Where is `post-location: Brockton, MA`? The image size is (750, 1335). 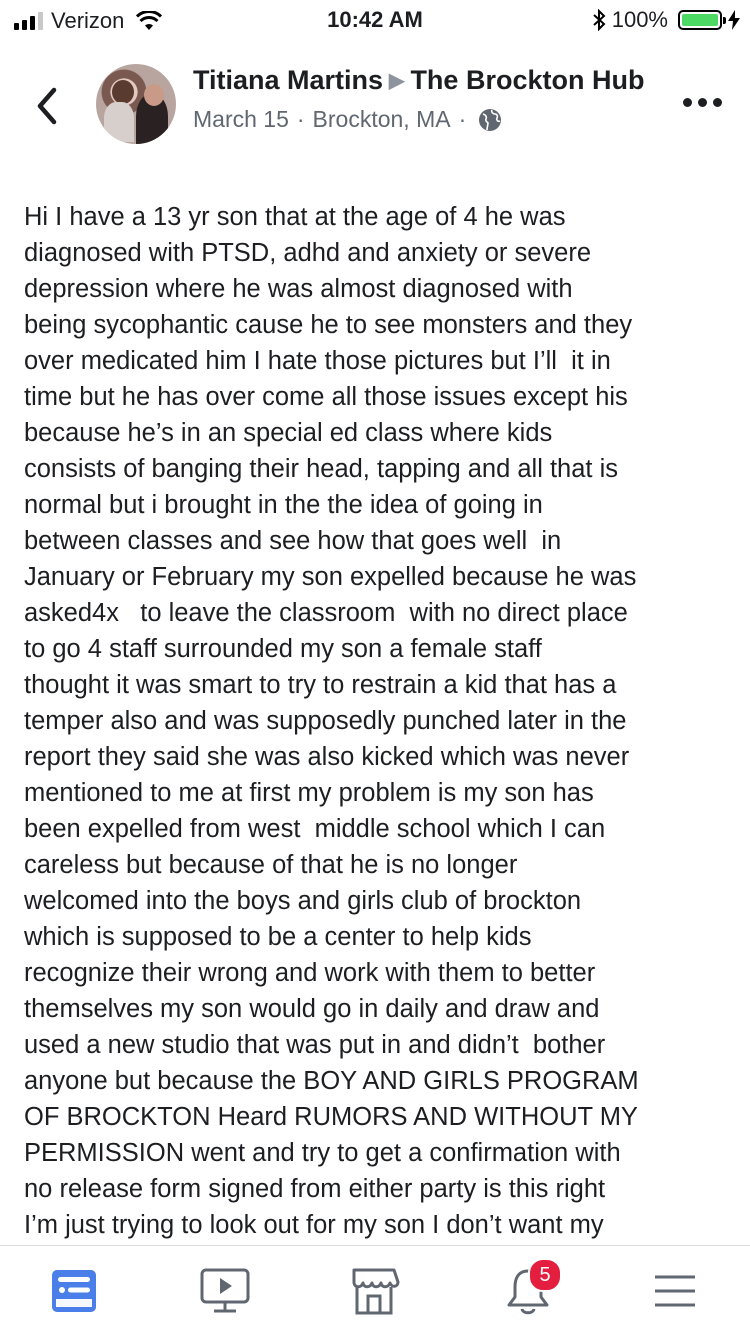
post-location: Brockton, MA is located at coordinates (382, 119).